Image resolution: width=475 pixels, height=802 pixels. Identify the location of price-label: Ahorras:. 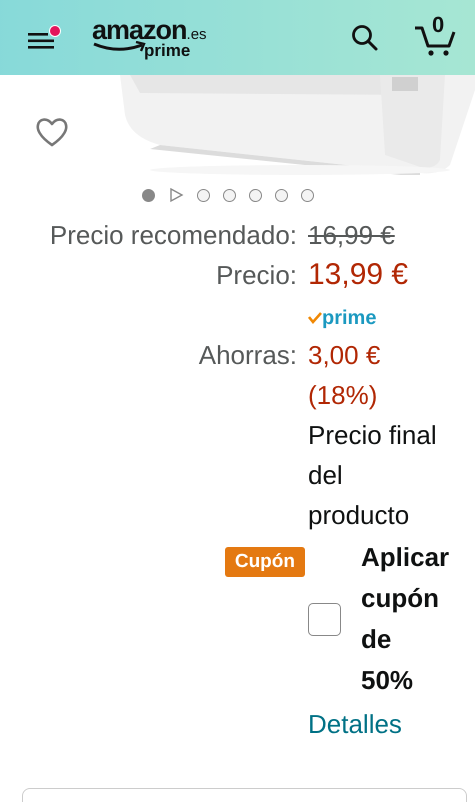
(247, 355).